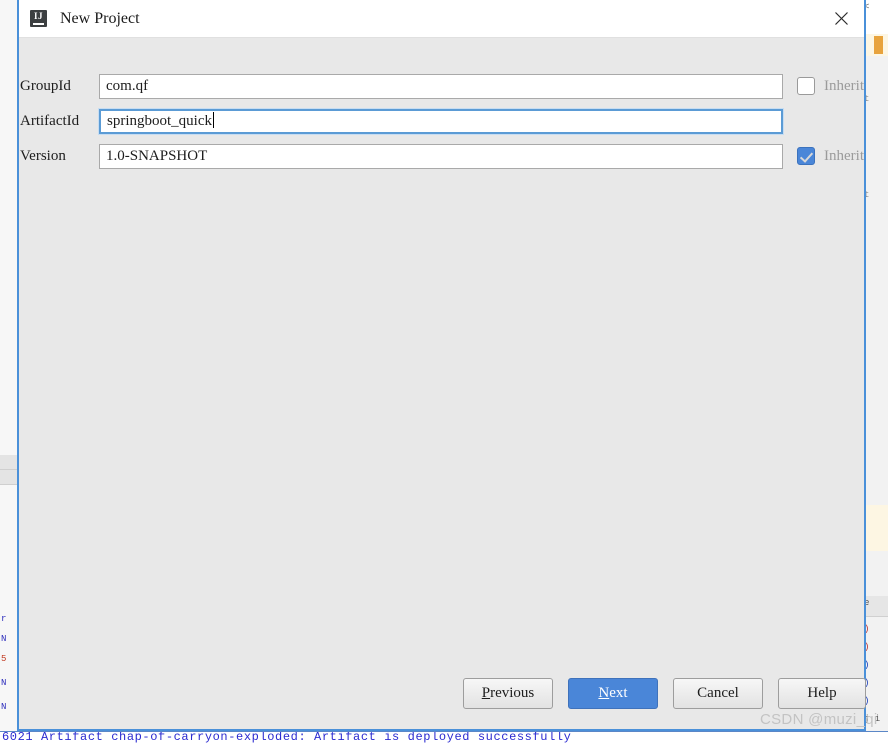  What do you see at coordinates (867, 195) in the screenshot?
I see `ide-right-strip-text: t` at bounding box center [867, 195].